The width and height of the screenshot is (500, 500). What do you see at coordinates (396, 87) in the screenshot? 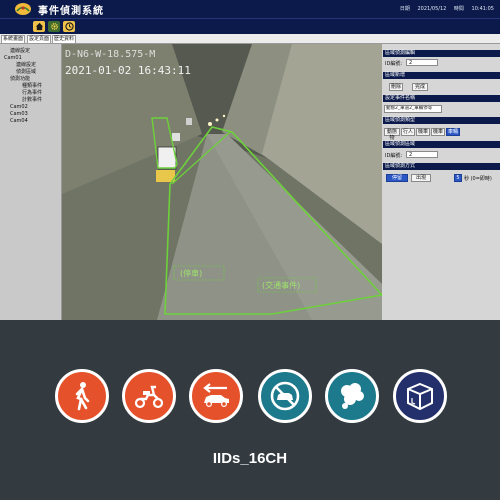
I see `delete-button: 刪除` at bounding box center [396, 87].